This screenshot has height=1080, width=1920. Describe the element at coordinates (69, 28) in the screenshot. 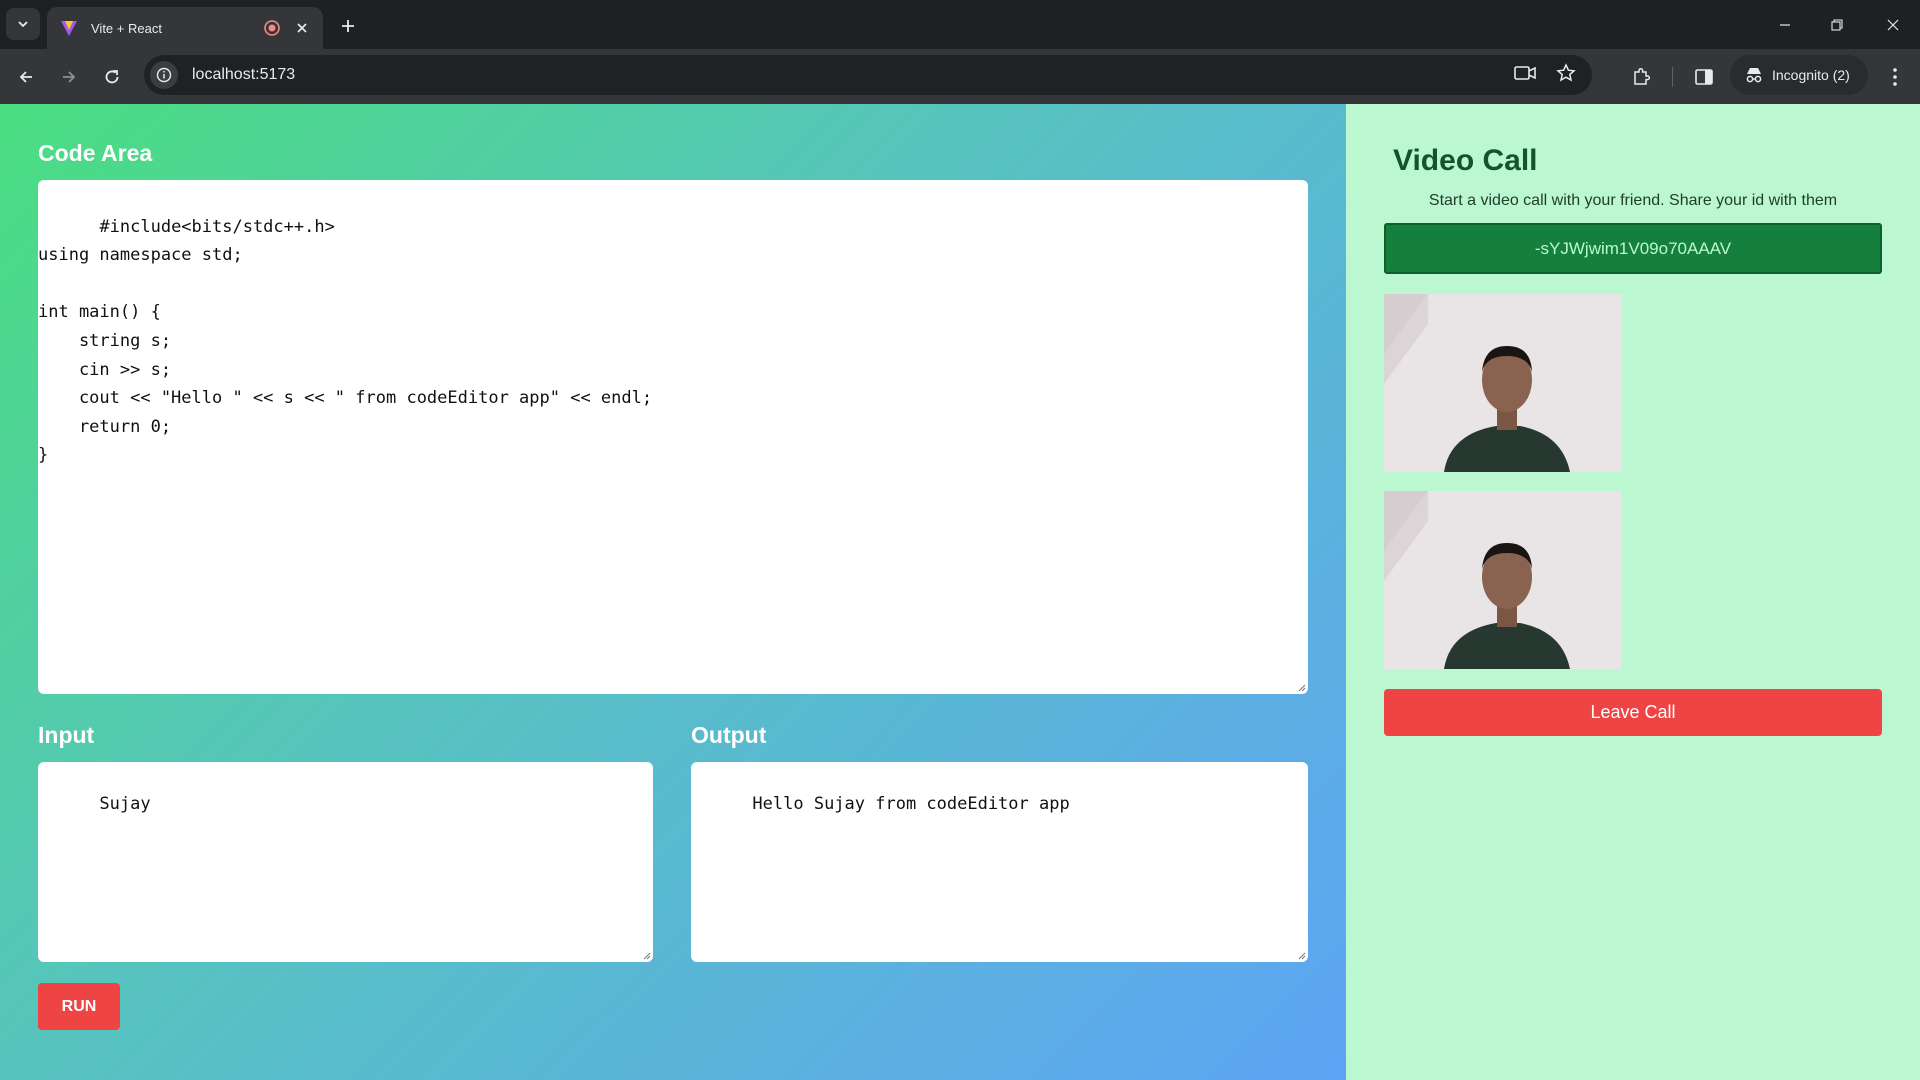

I see `vite-logo-icon` at that location.